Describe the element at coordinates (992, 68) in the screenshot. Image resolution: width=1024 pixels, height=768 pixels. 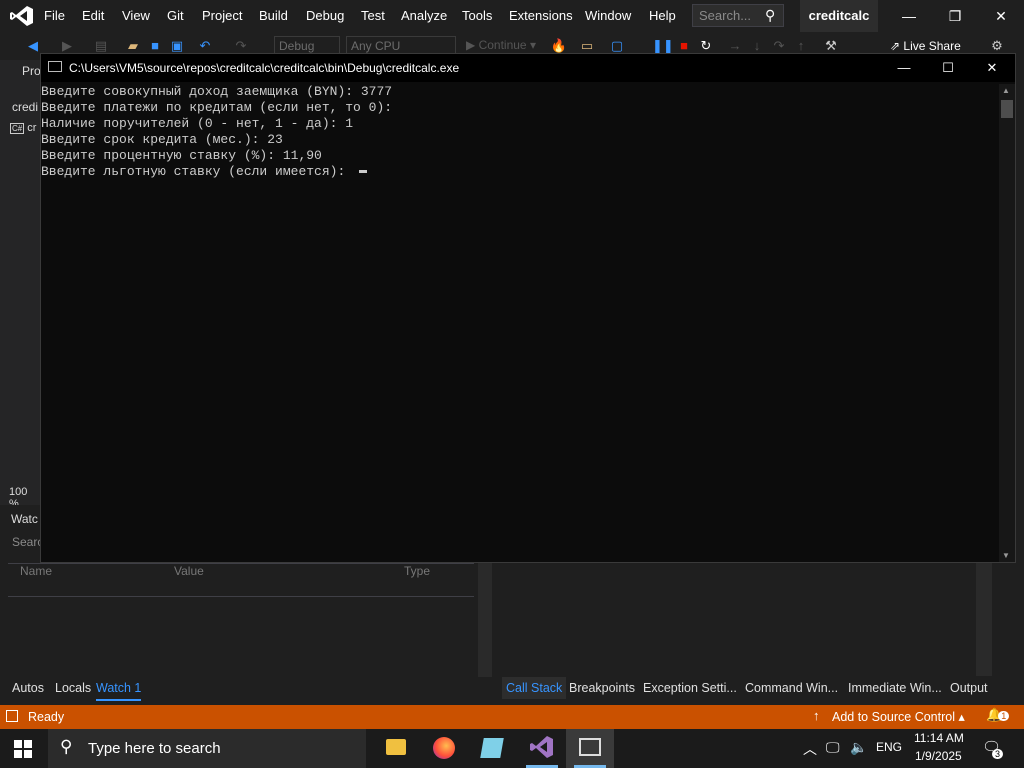
I see `console-close-button: ✕` at that location.